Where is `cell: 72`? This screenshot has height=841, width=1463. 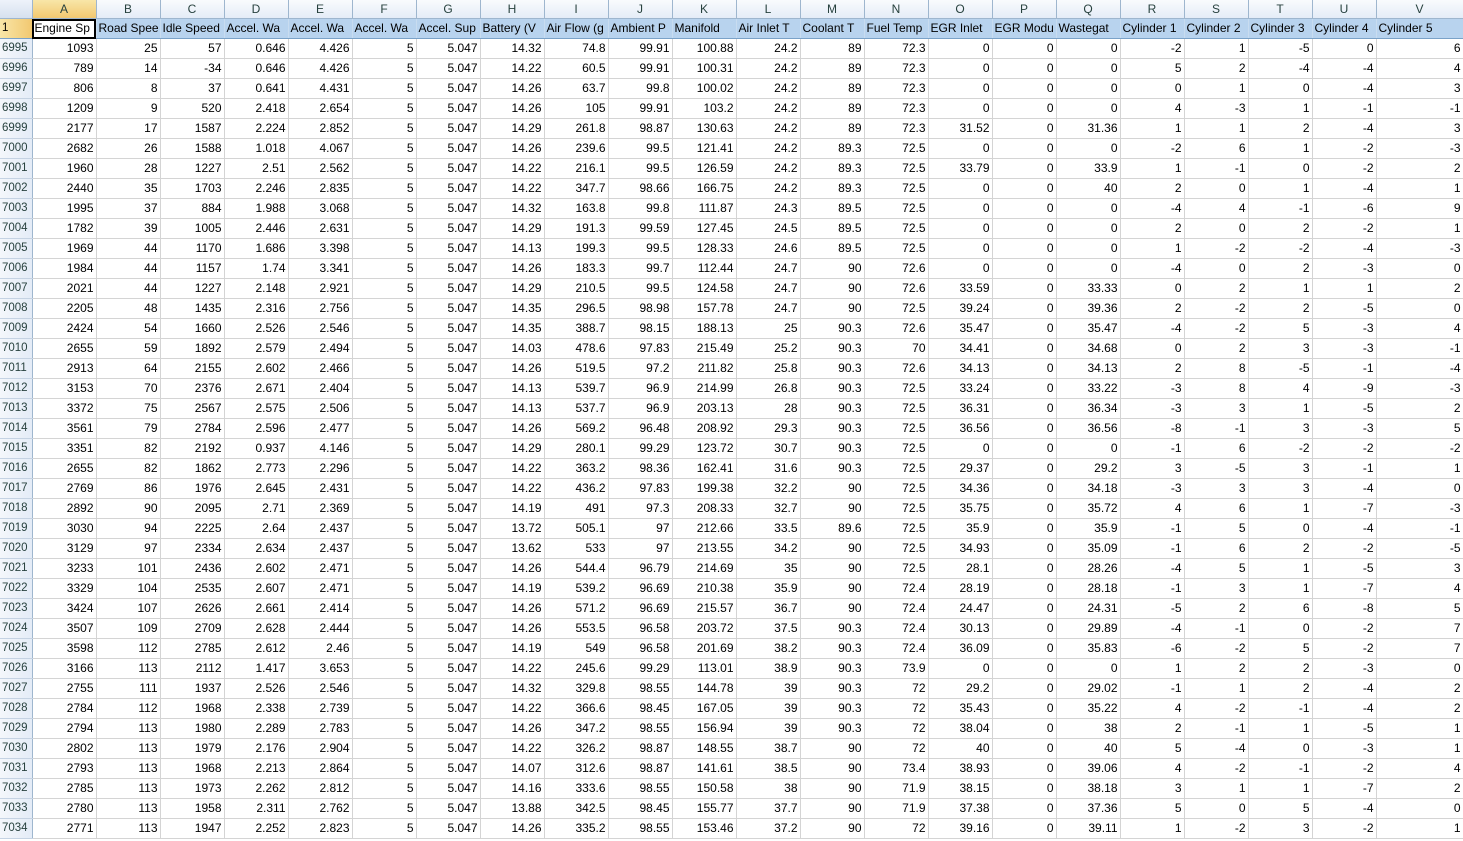 cell: 72 is located at coordinates (896, 748).